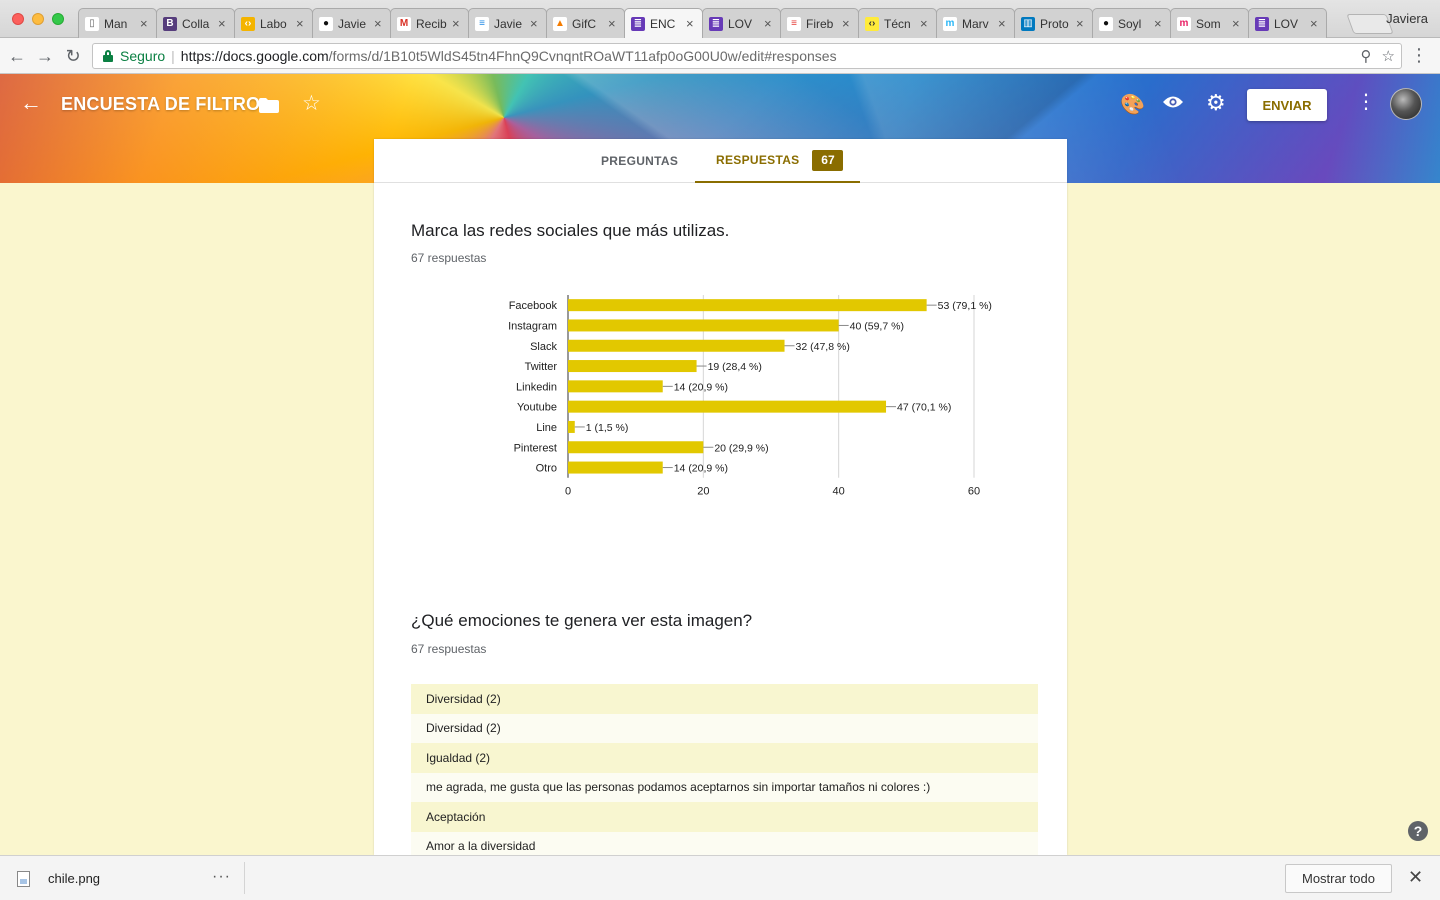 The width and height of the screenshot is (1440, 900). What do you see at coordinates (273, 23) in the screenshot?
I see `browser-tab: ‹› Labo ×` at bounding box center [273, 23].